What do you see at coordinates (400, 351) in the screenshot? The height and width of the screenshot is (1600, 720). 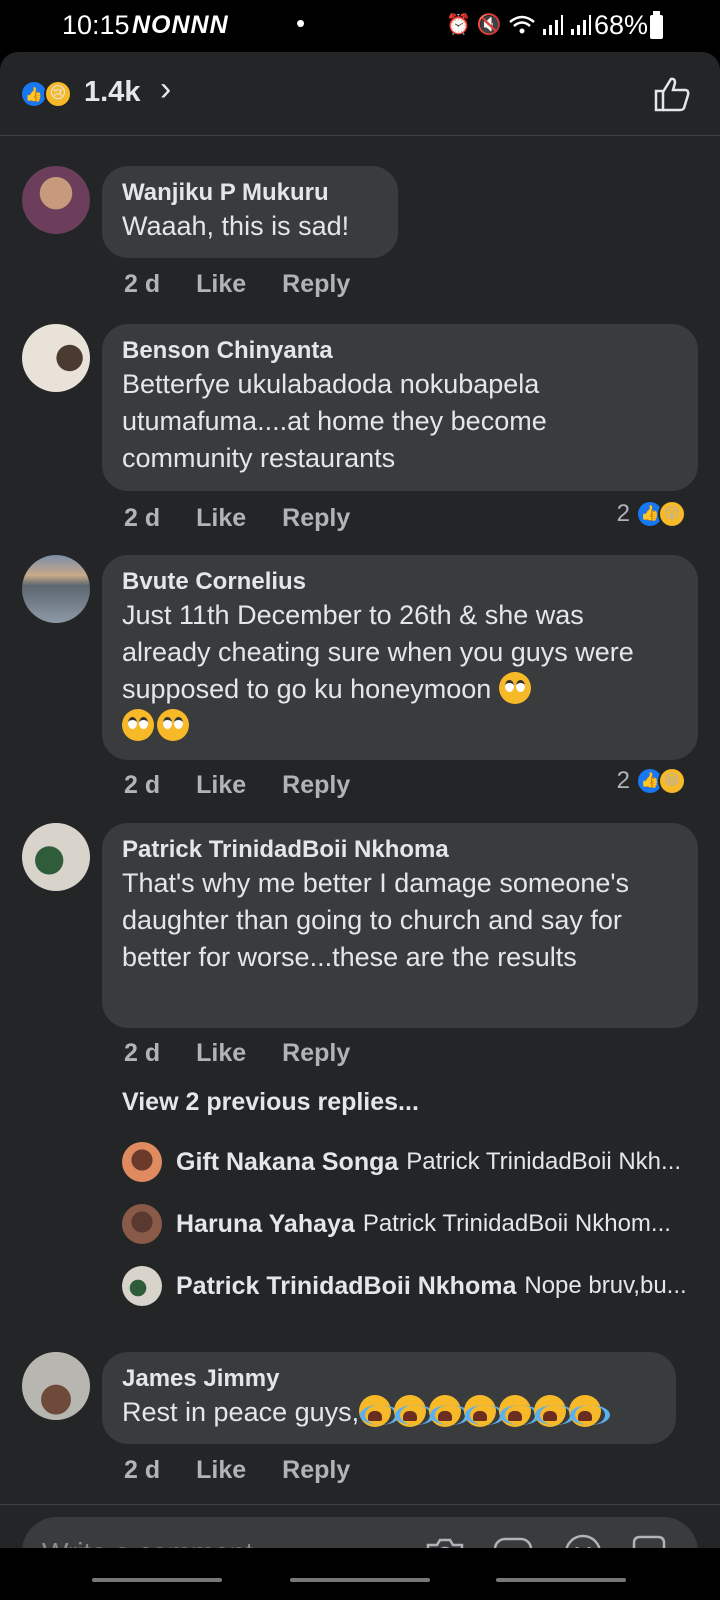 I see `comment-author: Benson Chinyanta` at bounding box center [400, 351].